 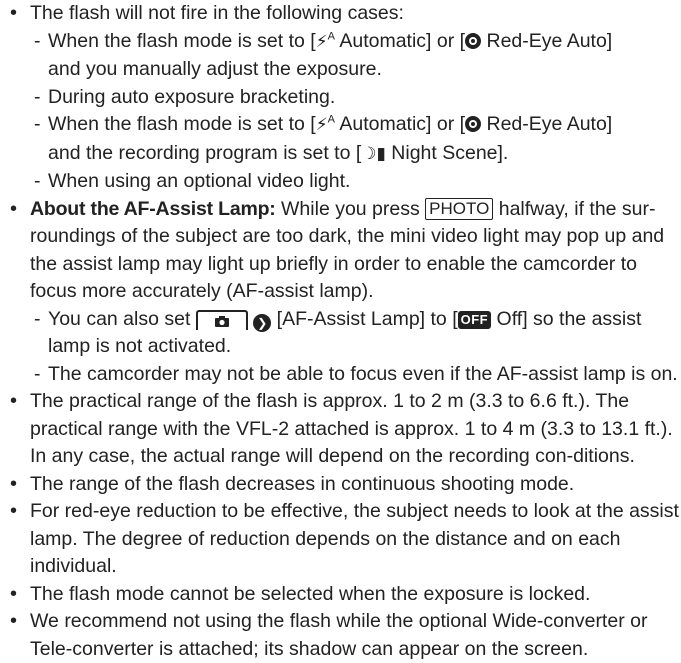 What do you see at coordinates (459, 208) in the screenshot?
I see `photo-button-label: PHOTO` at bounding box center [459, 208].